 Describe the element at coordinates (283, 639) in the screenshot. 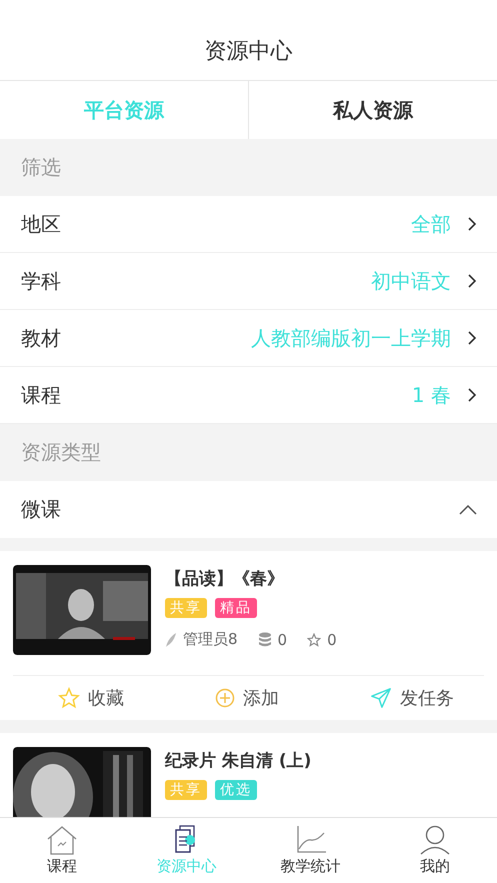

I see `download-count: 0` at that location.